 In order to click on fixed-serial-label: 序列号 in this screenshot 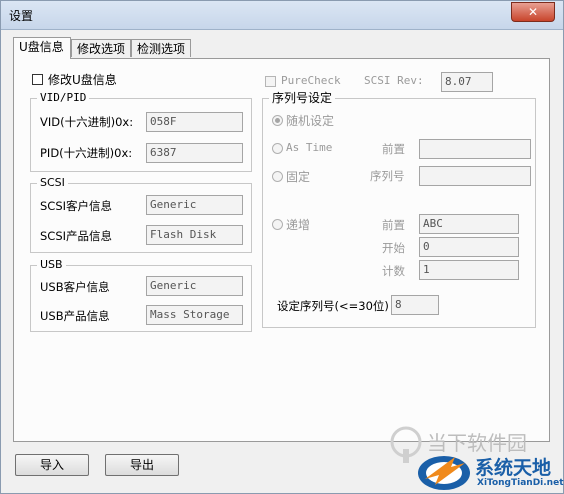, I will do `click(387, 176)`.